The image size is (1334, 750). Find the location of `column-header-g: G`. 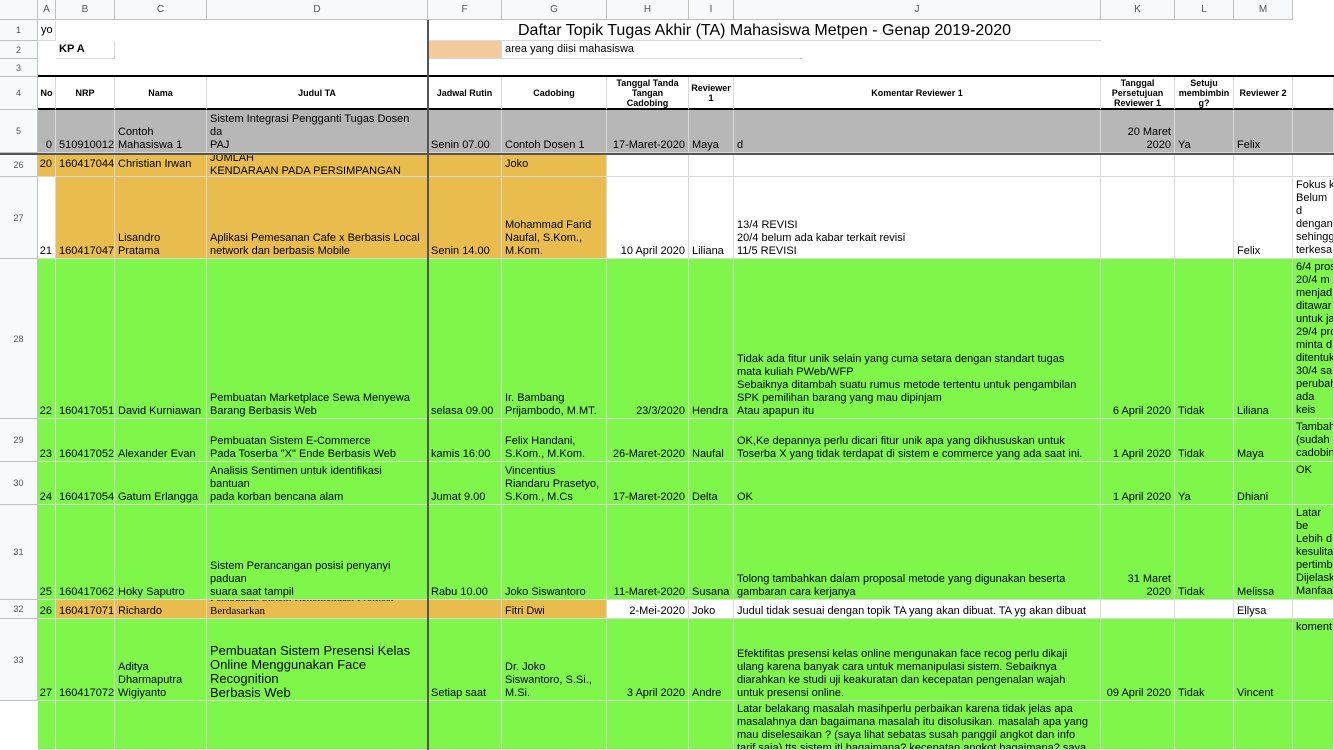

column-header-g: G is located at coordinates (554, 10).